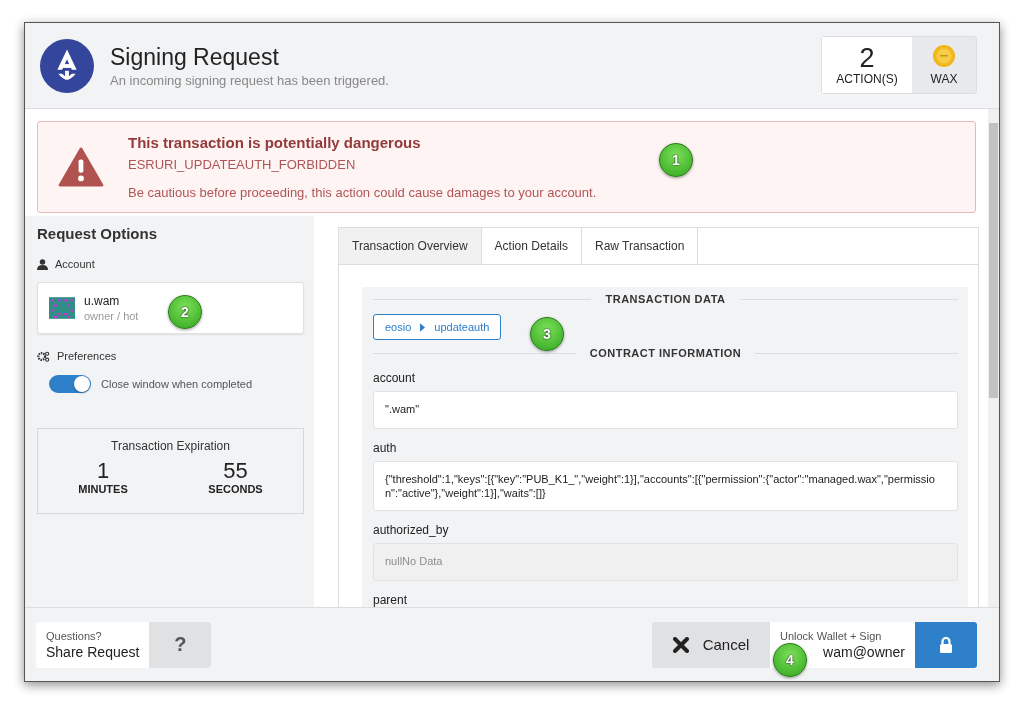 This screenshot has width=1024, height=706. Describe the element at coordinates (711, 644) in the screenshot. I see `cancel-button: Cancel` at that location.